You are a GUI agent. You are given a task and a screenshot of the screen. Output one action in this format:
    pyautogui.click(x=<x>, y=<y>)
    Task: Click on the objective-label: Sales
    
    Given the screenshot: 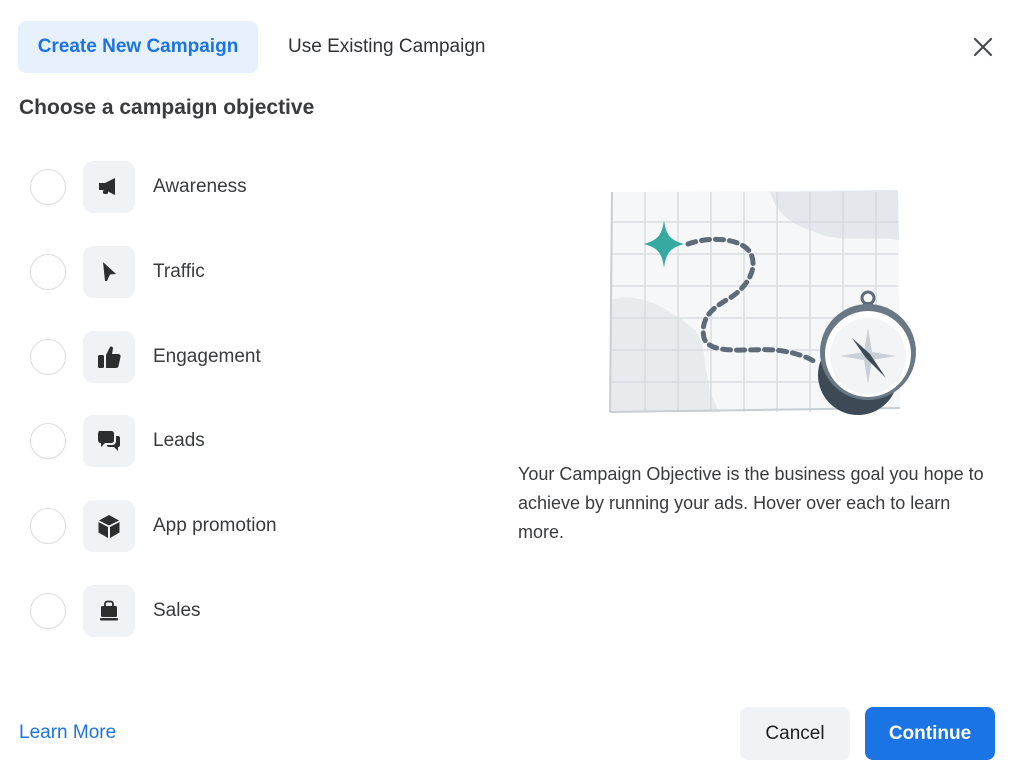 What is the action you would take?
    pyautogui.click(x=177, y=610)
    